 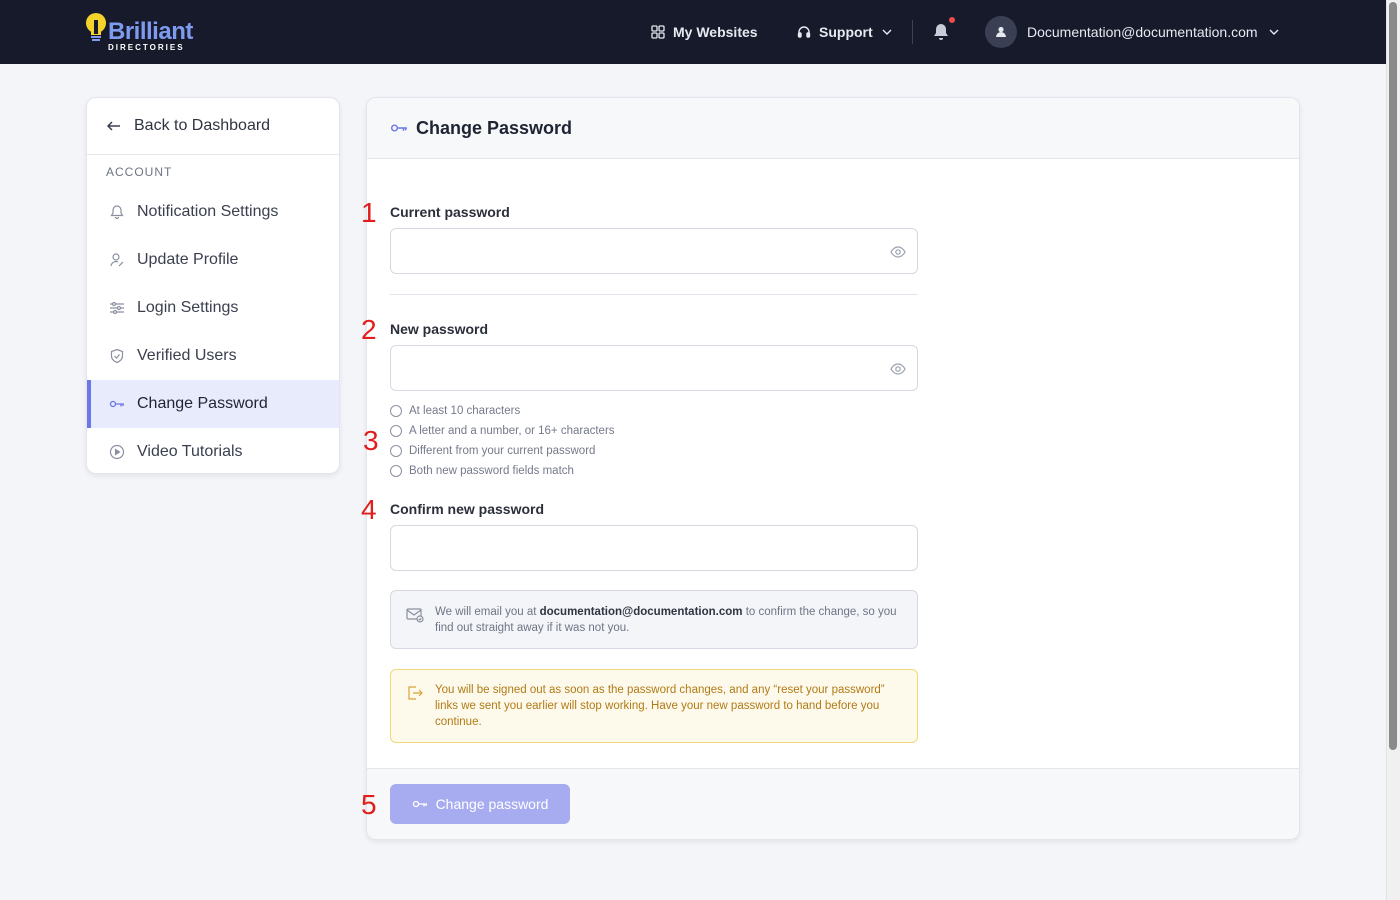 I want to click on current-password-input, so click(x=654, y=251).